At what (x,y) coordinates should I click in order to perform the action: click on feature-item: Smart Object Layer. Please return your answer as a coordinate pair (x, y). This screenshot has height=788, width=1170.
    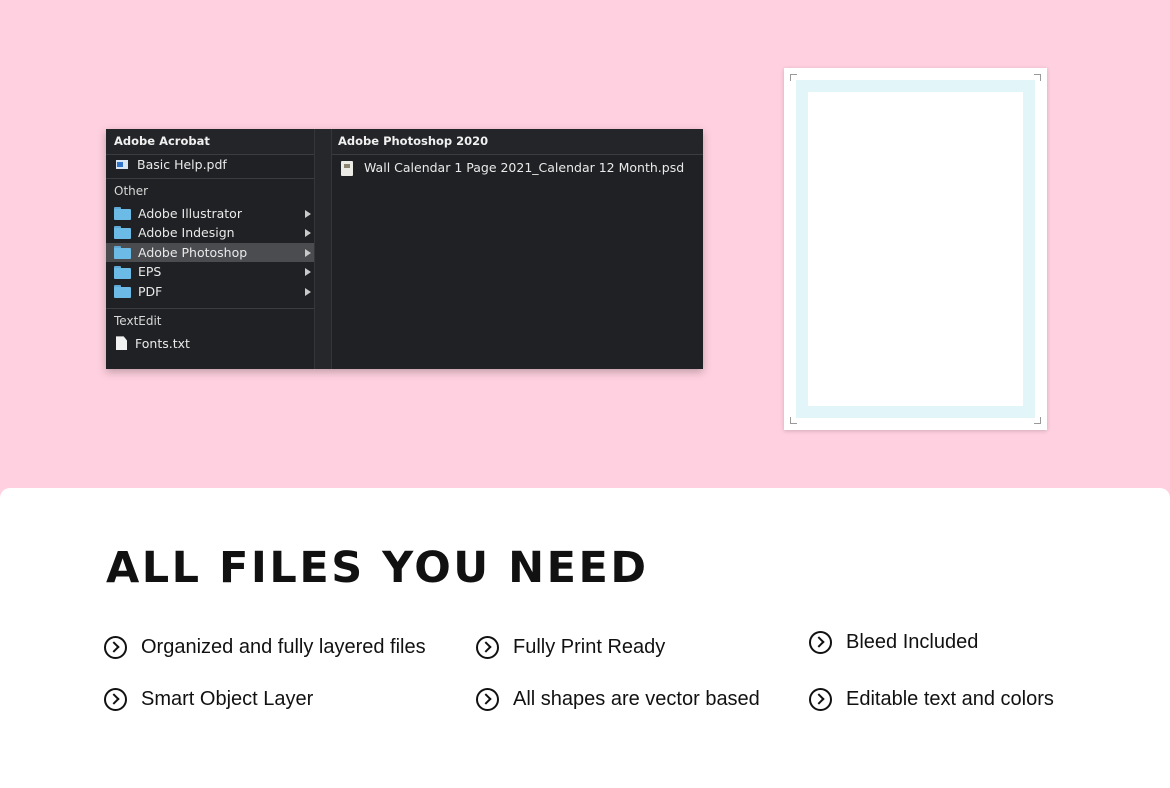
    Looking at the image, I should click on (208, 699).